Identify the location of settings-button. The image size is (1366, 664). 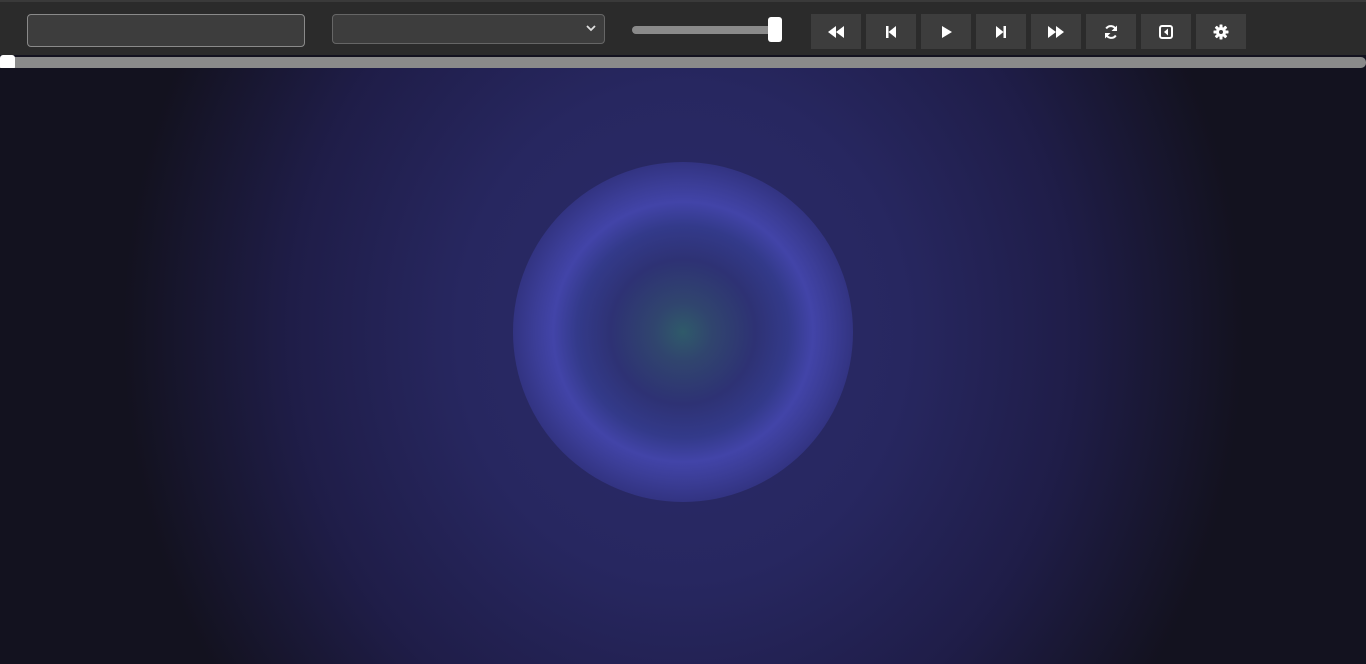
(1221, 31).